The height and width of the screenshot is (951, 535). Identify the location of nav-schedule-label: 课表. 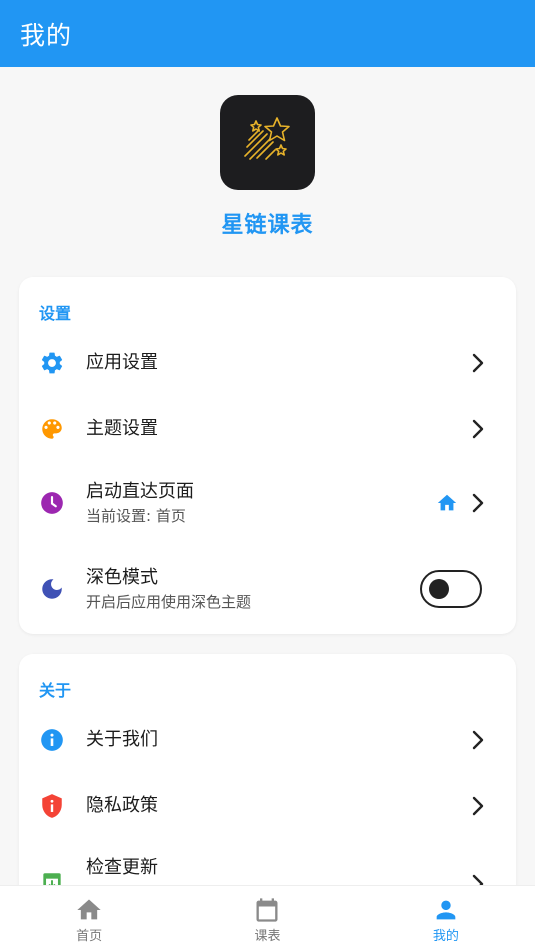
(267, 936).